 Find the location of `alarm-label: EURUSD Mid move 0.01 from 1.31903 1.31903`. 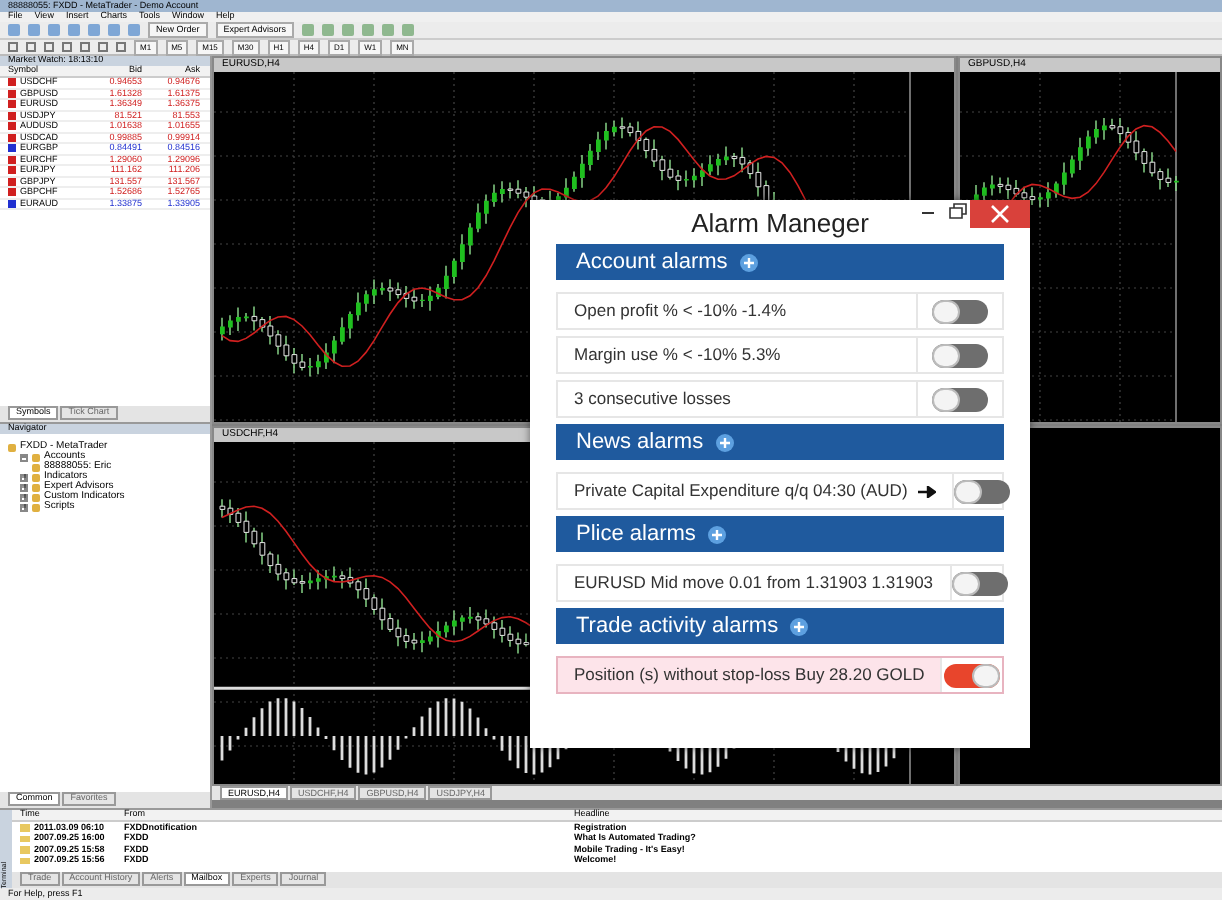

alarm-label: EURUSD Mid move 0.01 from 1.31903 1.31903 is located at coordinates (754, 583).